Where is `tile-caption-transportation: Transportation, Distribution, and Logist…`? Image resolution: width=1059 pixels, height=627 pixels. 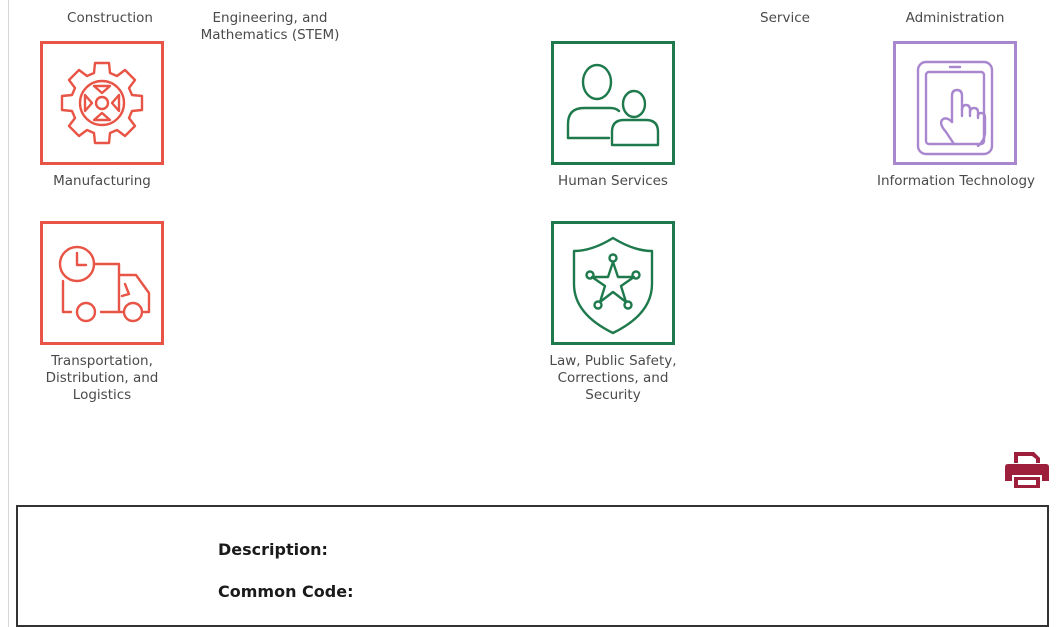 tile-caption-transportation: Transportation, Distribution, and Logist… is located at coordinates (102, 378).